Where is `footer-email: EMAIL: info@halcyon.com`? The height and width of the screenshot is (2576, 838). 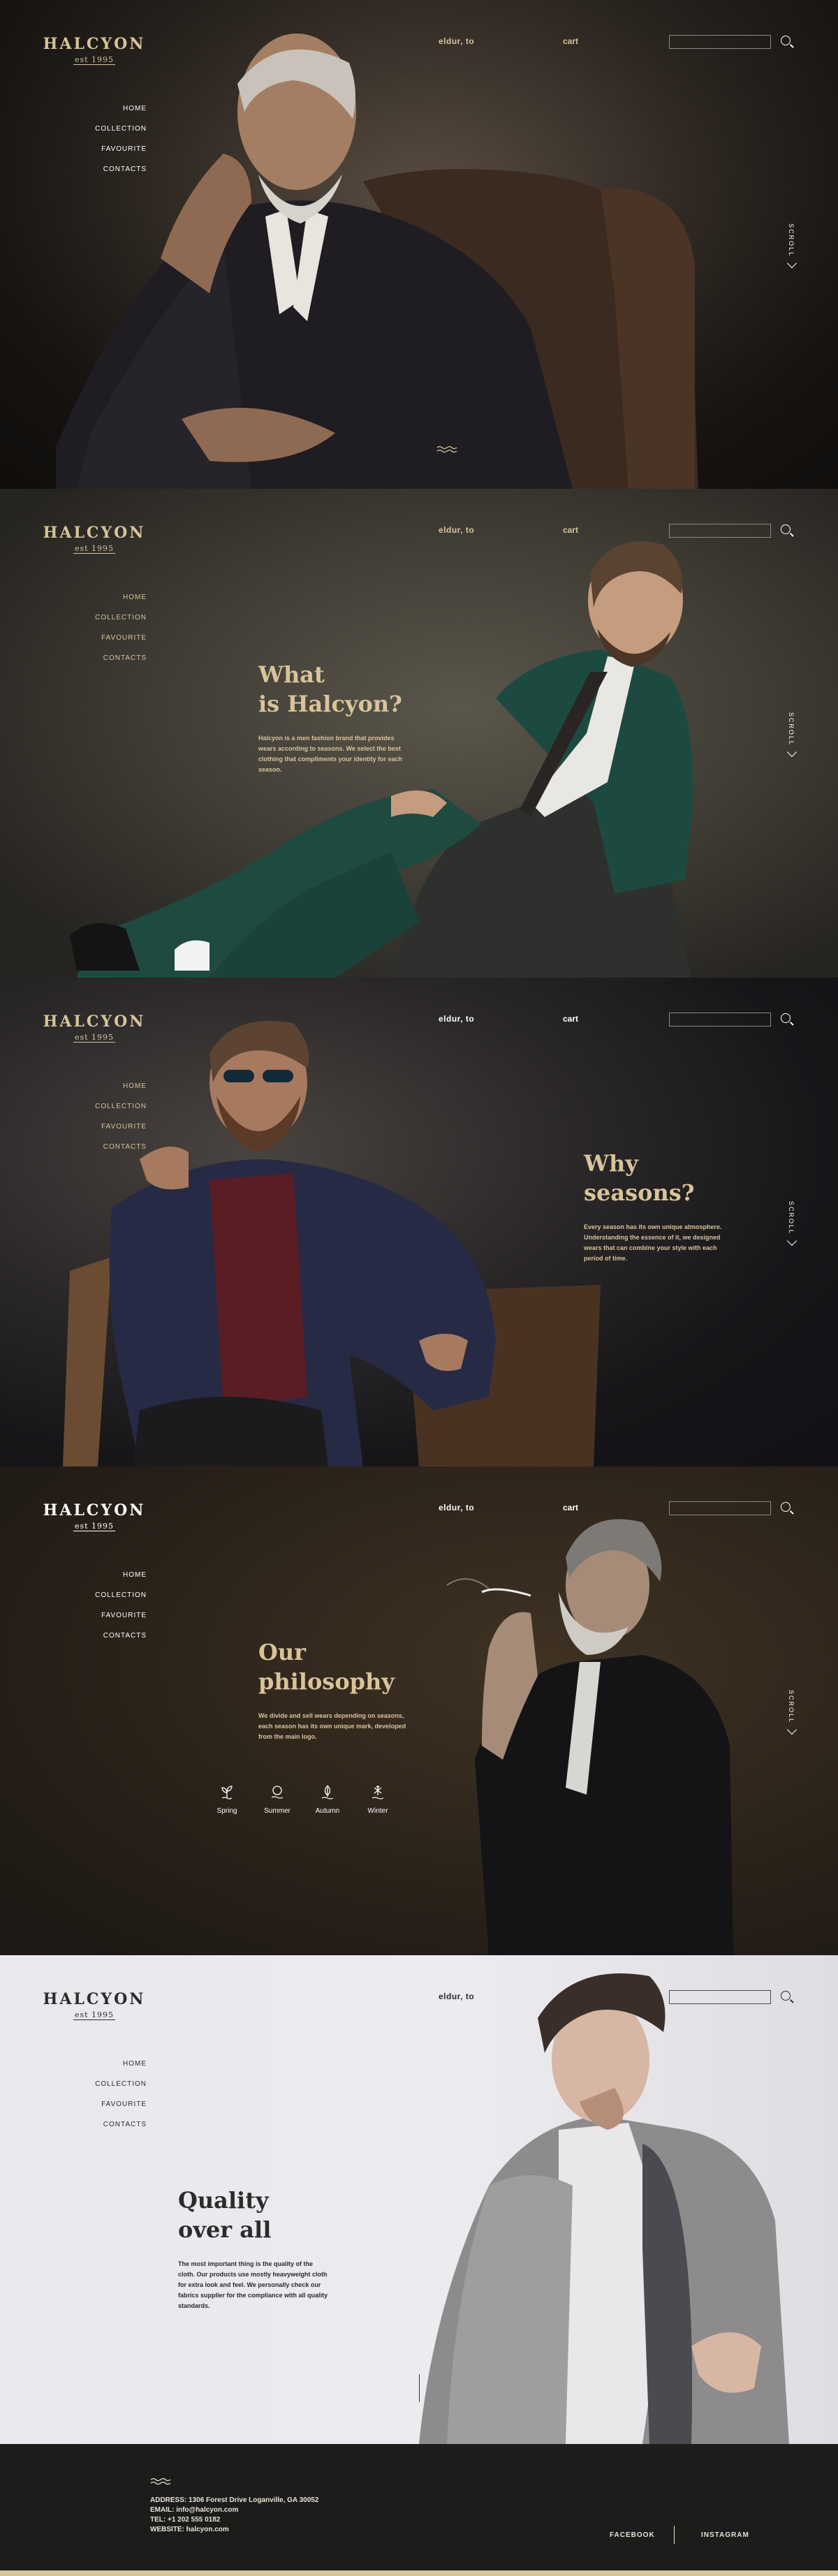
footer-email: EMAIL: info@halcyon.com is located at coordinates (234, 2510).